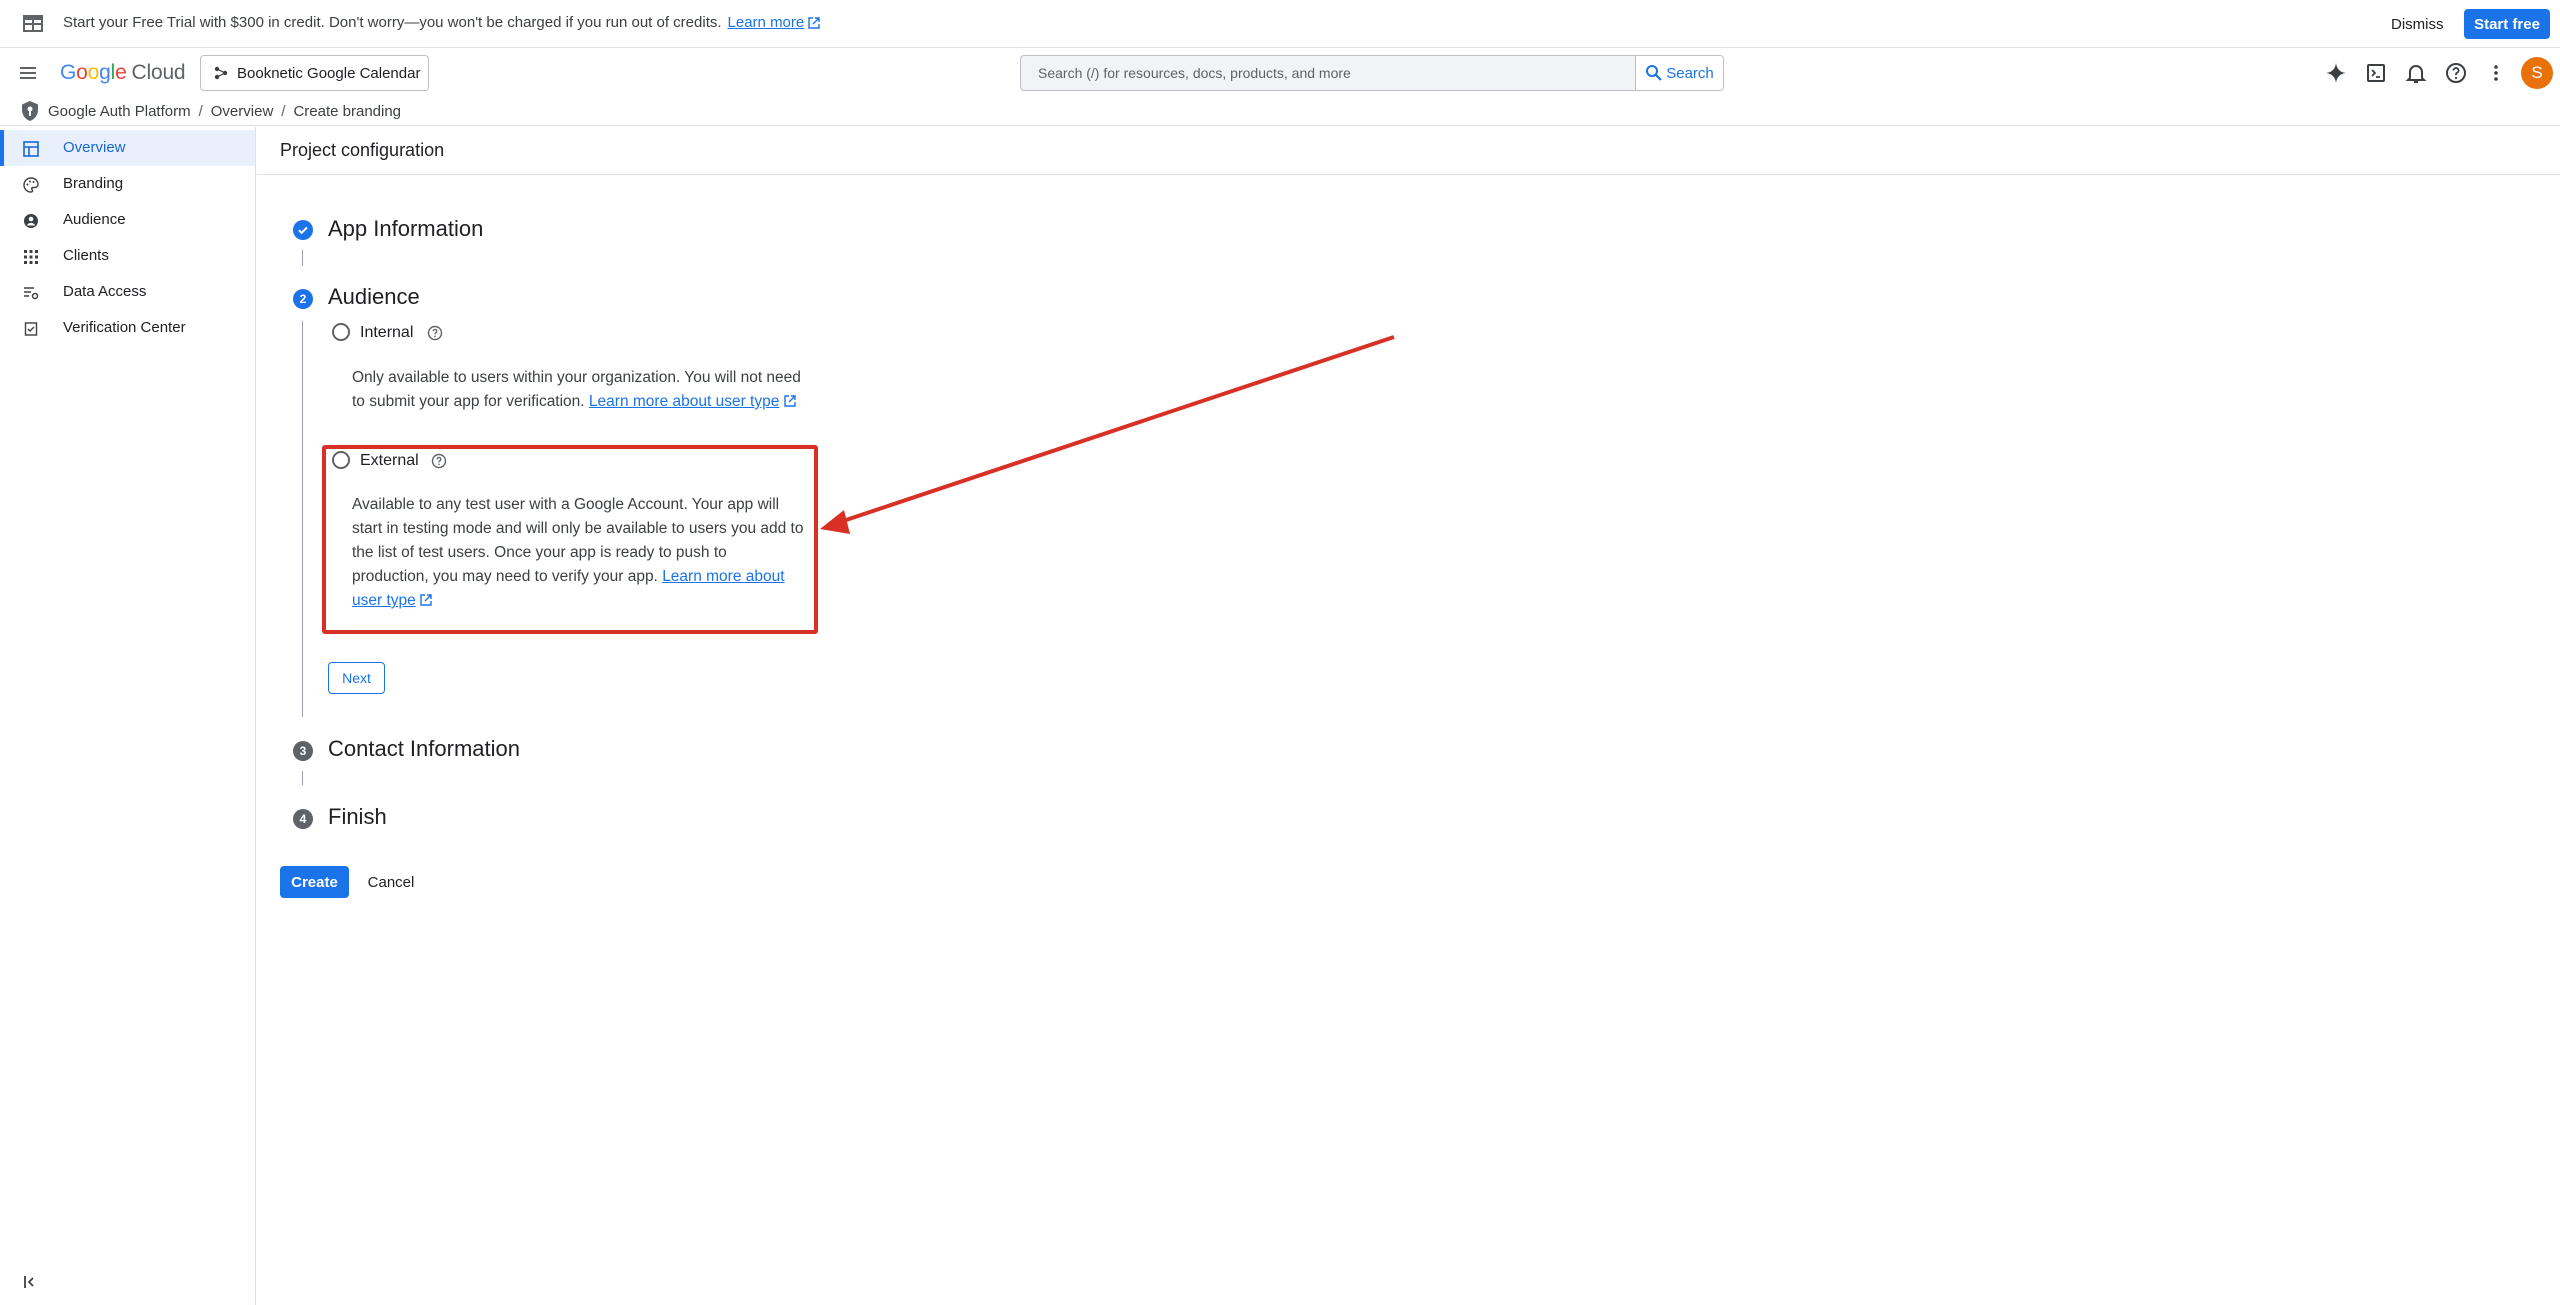  What do you see at coordinates (314, 882) in the screenshot?
I see `create-button: Create` at bounding box center [314, 882].